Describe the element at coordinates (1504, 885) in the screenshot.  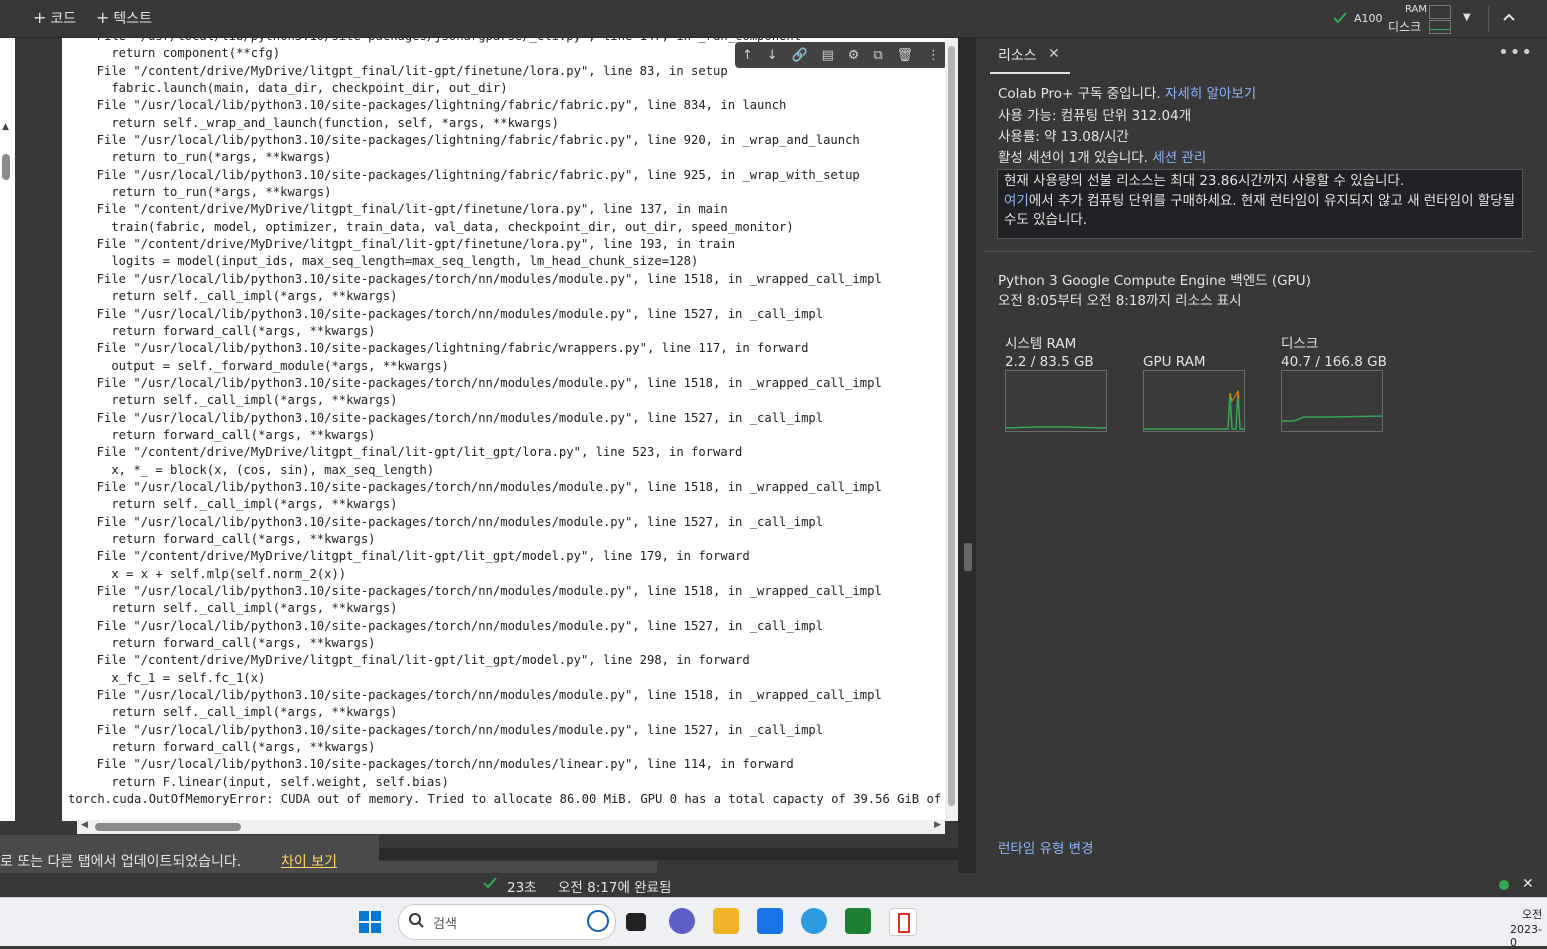
I see `connection-status-dot` at that location.